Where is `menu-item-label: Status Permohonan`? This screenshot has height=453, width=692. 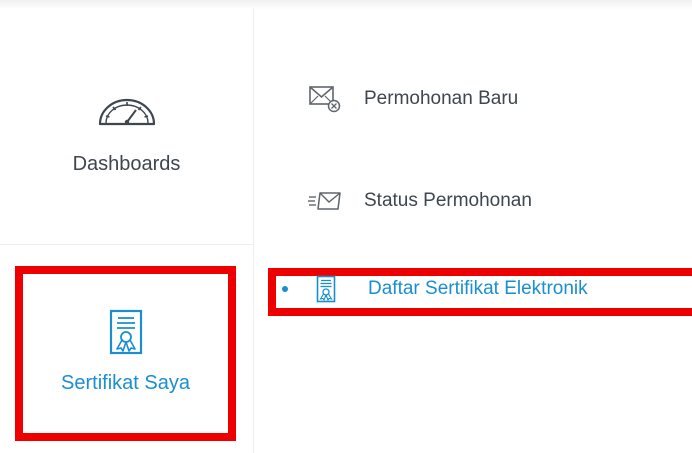 menu-item-label: Status Permohonan is located at coordinates (448, 200).